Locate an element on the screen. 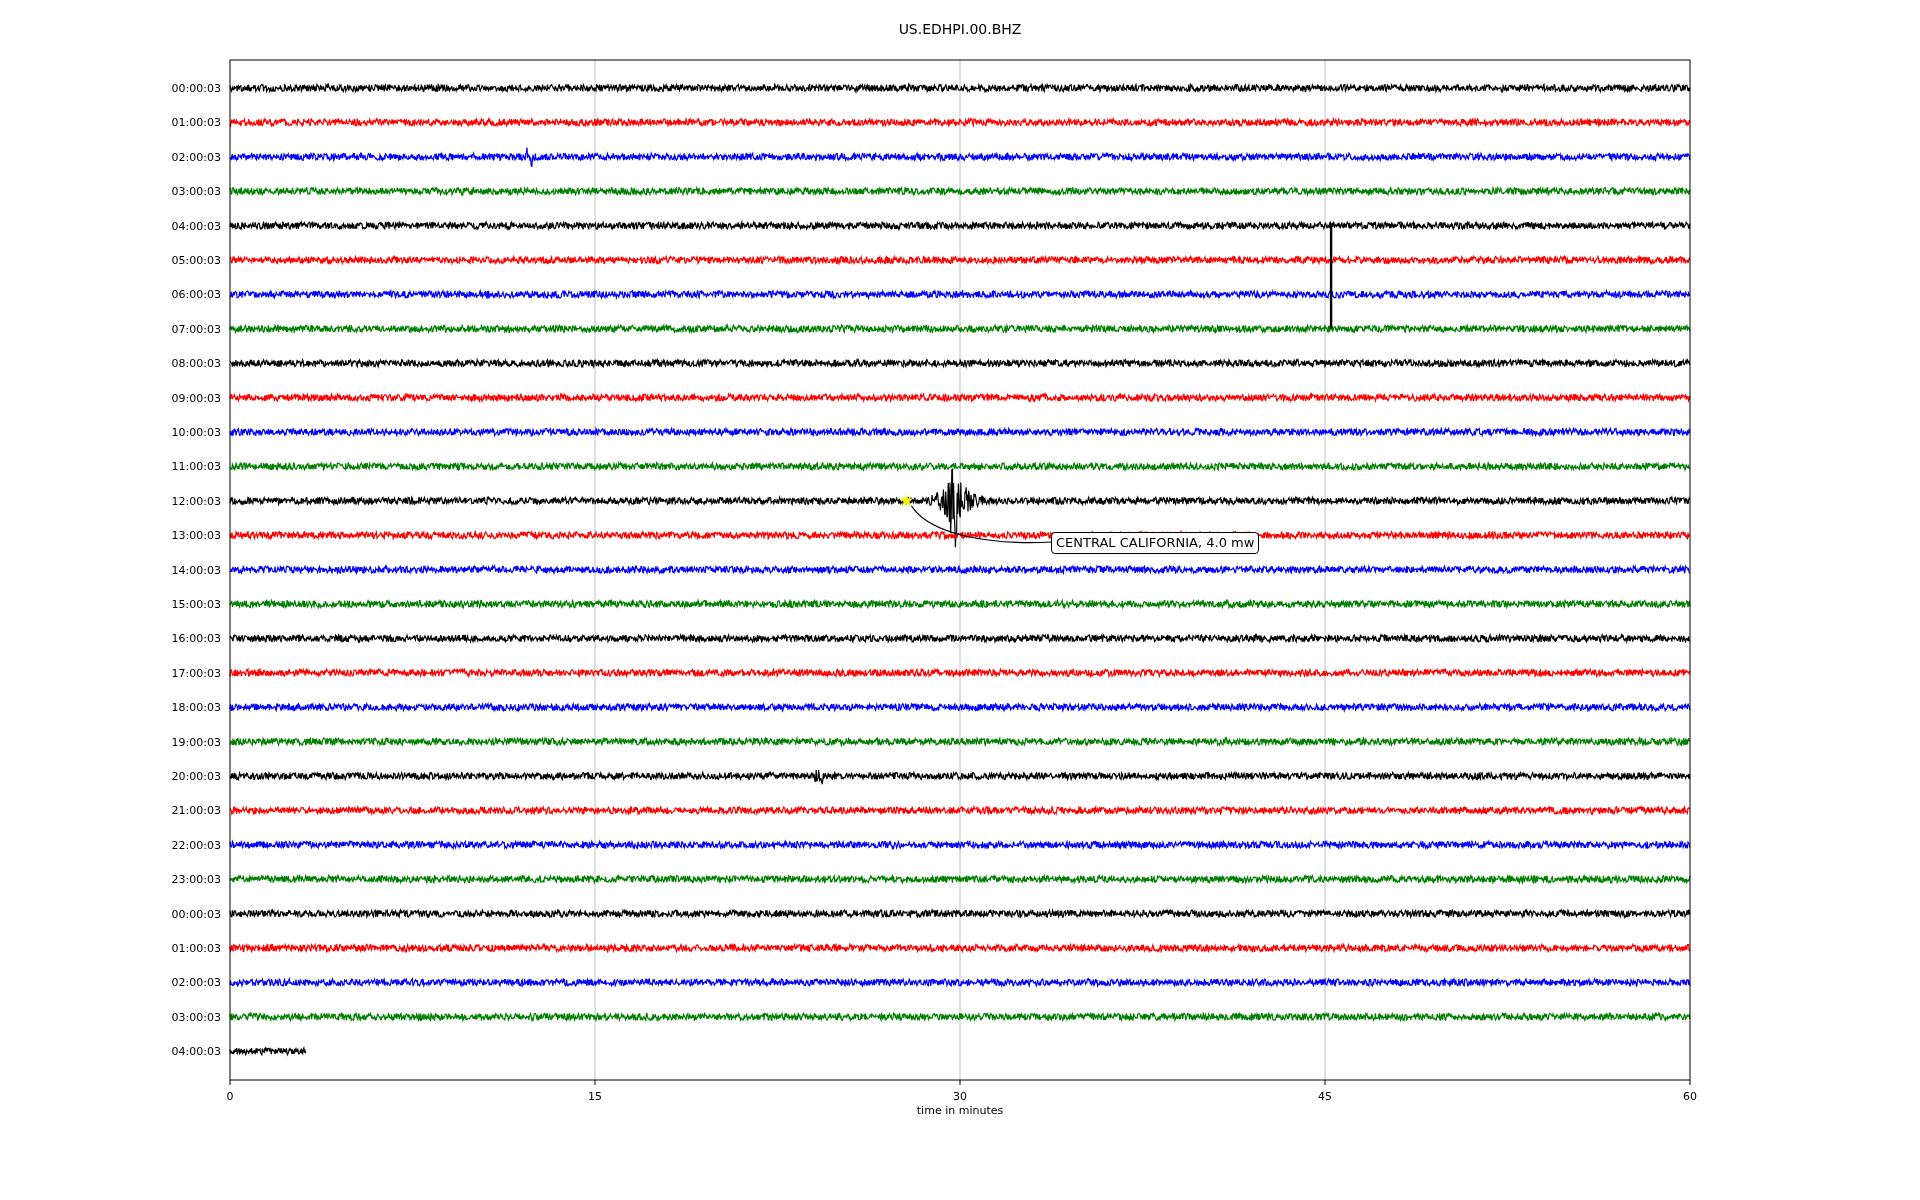  time-label: 07:00:03 is located at coordinates (196, 329).